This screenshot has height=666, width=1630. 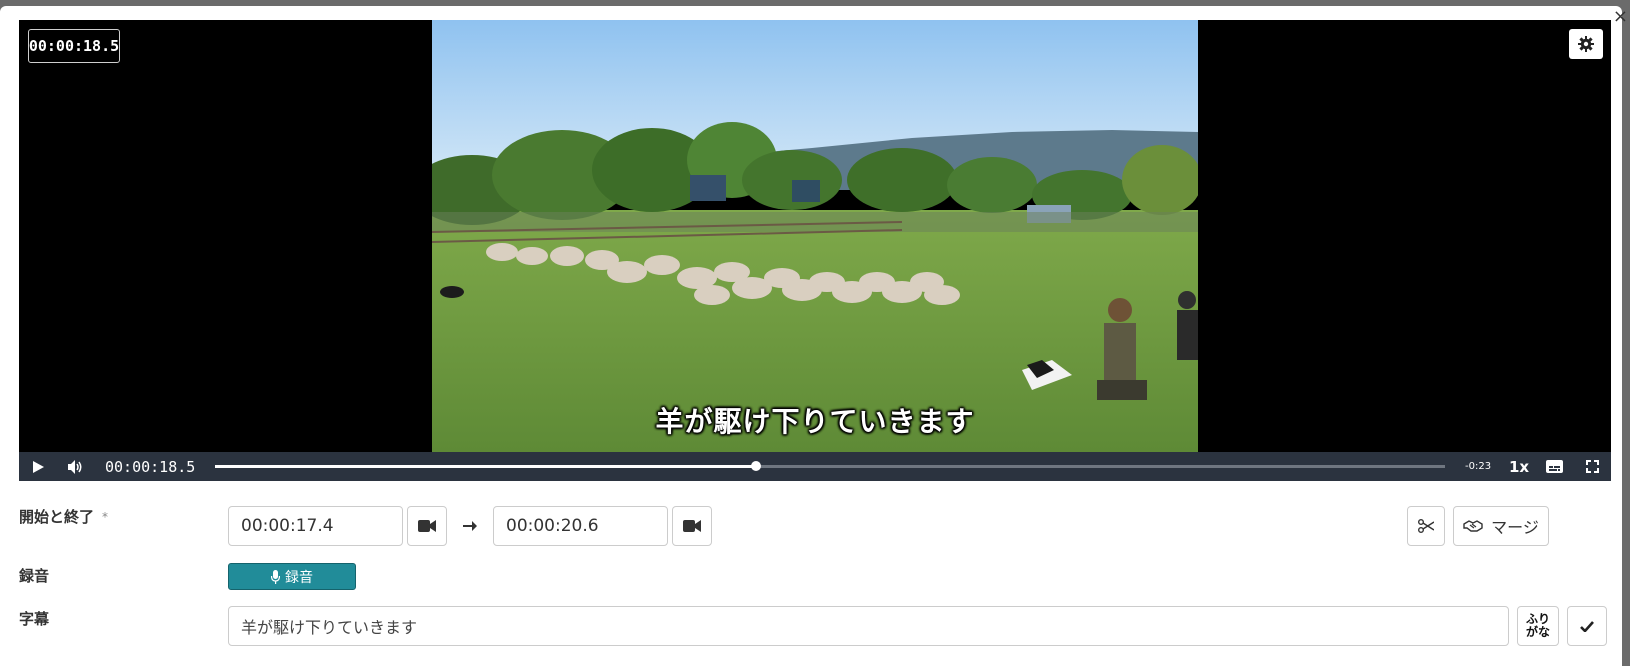 What do you see at coordinates (1522, 467) in the screenshot?
I see `playback-rate-button: 1x` at bounding box center [1522, 467].